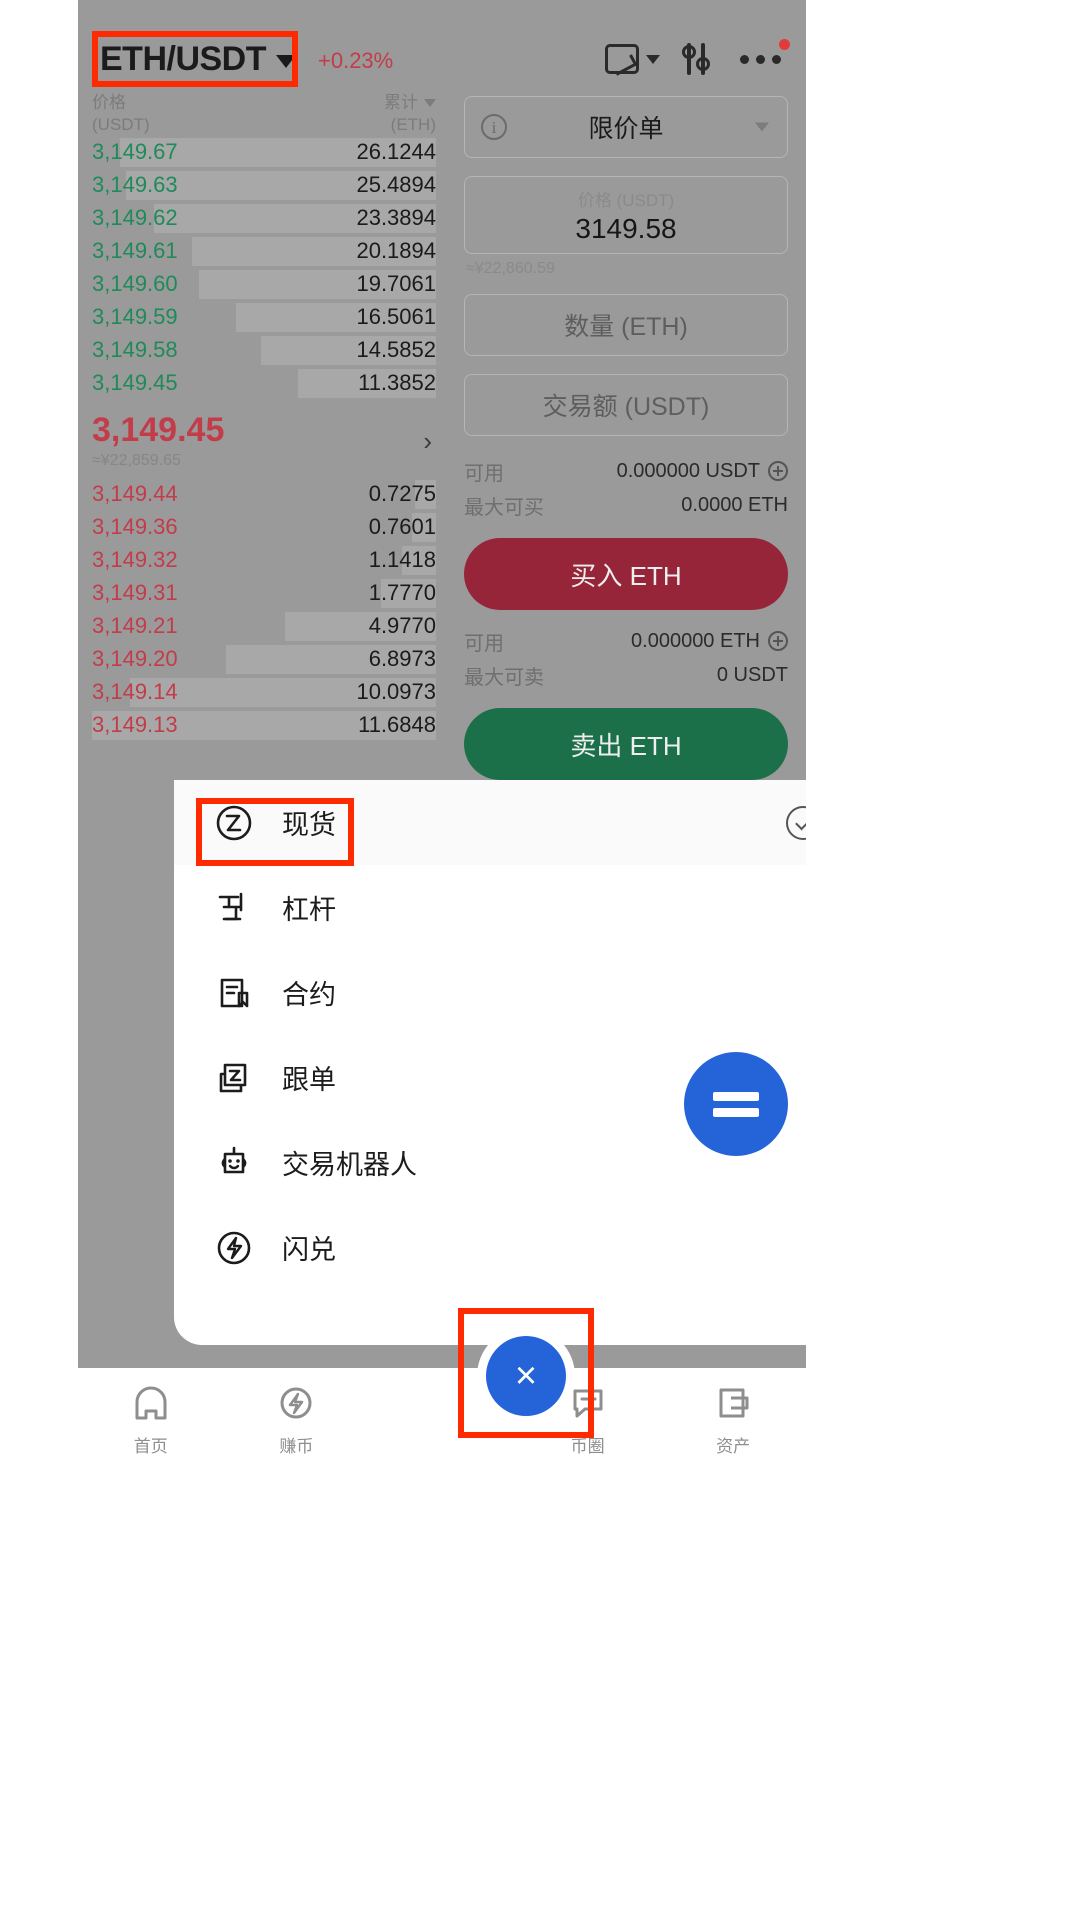  What do you see at coordinates (622, 59) in the screenshot?
I see `chart-icon` at bounding box center [622, 59].